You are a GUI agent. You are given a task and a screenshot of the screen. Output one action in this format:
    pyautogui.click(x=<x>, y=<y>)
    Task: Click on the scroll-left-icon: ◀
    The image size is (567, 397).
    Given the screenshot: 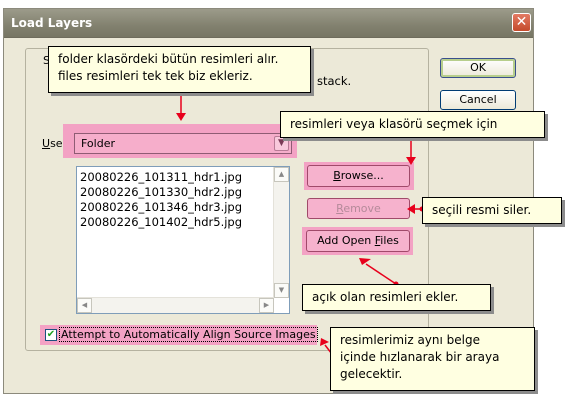 What is the action you would take?
    pyautogui.click(x=84, y=305)
    